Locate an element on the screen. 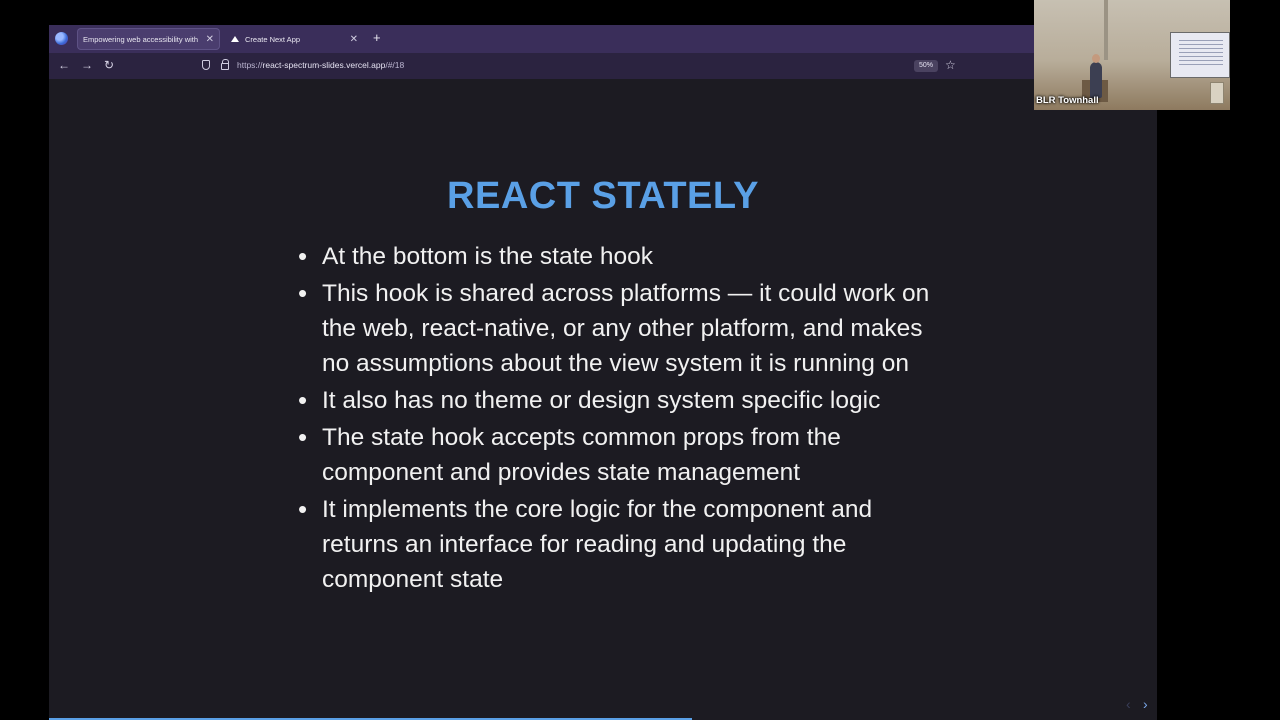 The height and width of the screenshot is (720, 1280). reload-icon: ↻ is located at coordinates (109, 65).